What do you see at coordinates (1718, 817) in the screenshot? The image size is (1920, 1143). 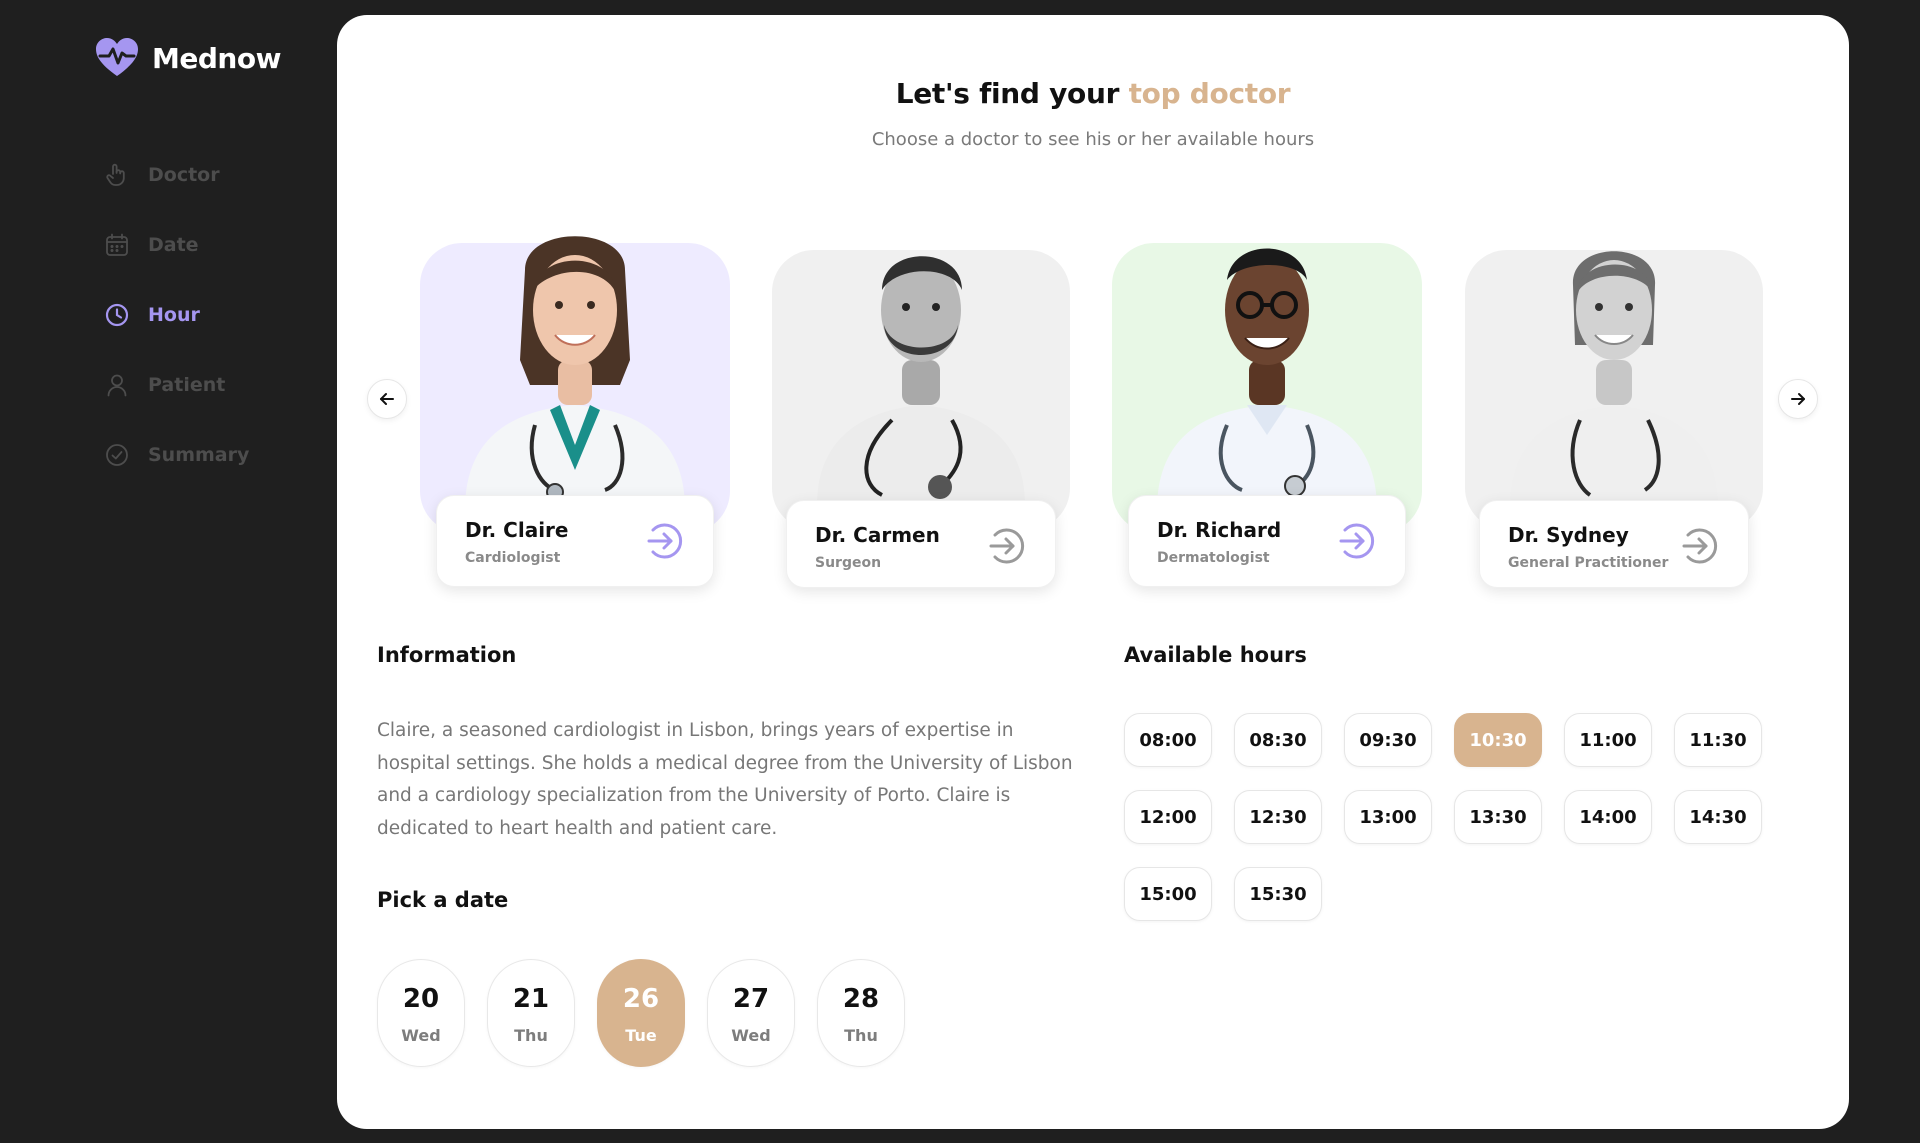 I see `hour-option: 14:30` at bounding box center [1718, 817].